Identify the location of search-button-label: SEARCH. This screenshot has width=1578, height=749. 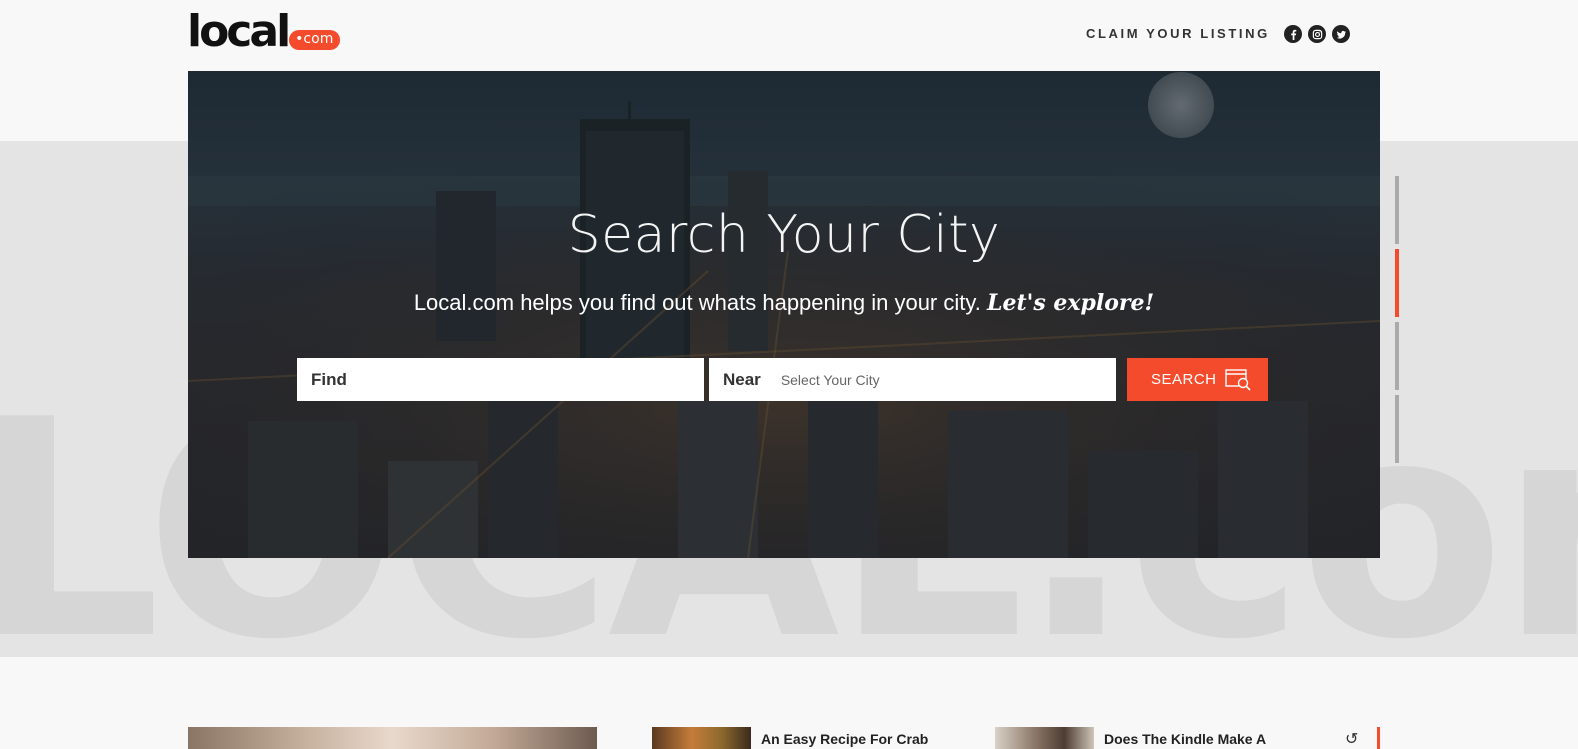
(1184, 379).